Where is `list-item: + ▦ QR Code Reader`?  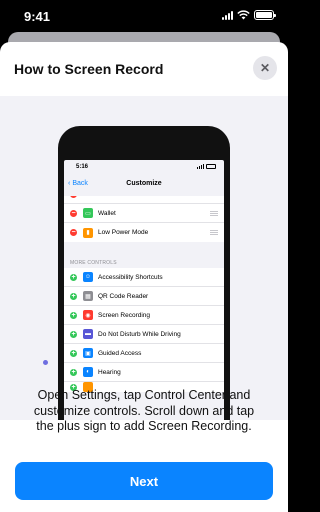 list-item: + ▦ QR Code Reader is located at coordinates (144, 296).